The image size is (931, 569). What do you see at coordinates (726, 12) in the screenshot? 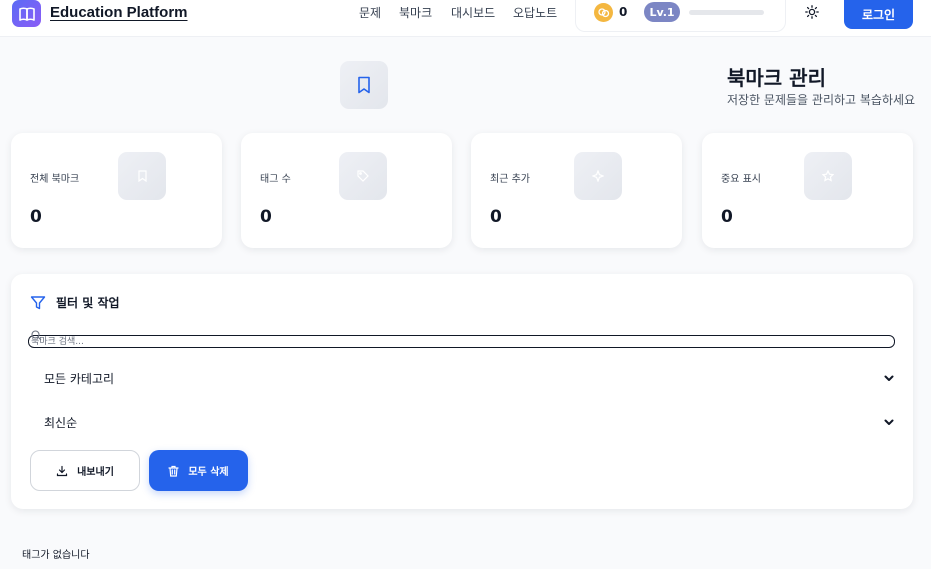
I see `xp-progress-bar` at bounding box center [726, 12].